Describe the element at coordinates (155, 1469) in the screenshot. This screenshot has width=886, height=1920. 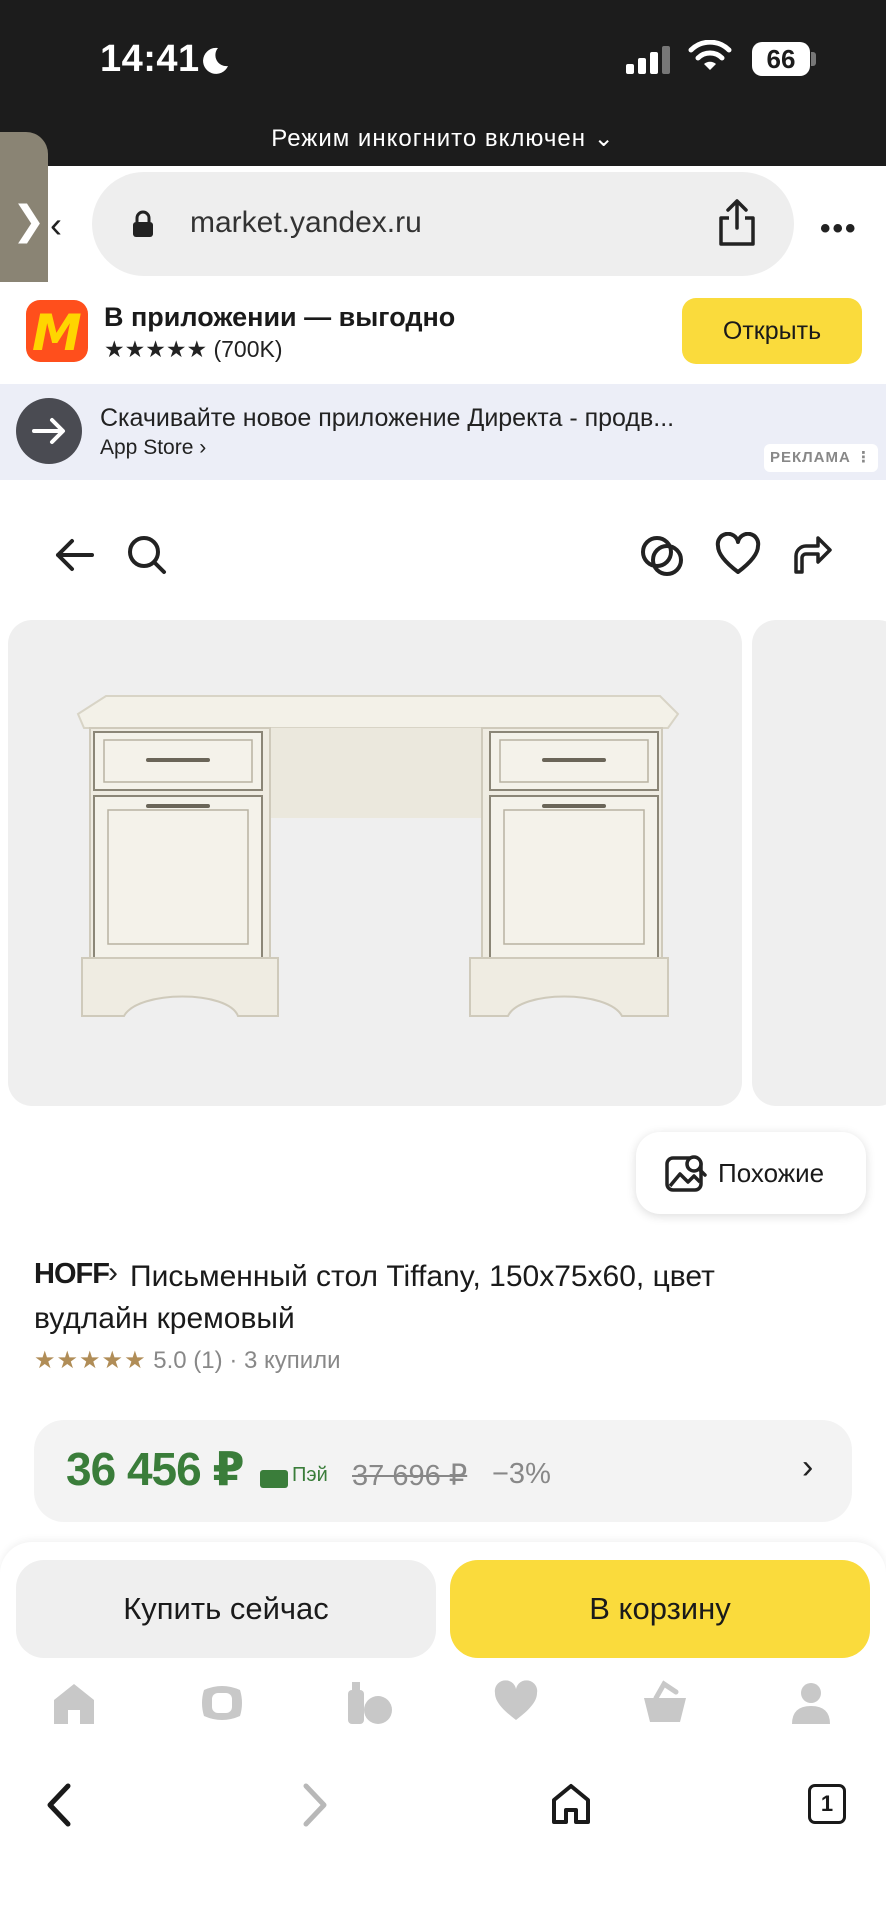
I see `current-price: 36 456 ₽` at that location.